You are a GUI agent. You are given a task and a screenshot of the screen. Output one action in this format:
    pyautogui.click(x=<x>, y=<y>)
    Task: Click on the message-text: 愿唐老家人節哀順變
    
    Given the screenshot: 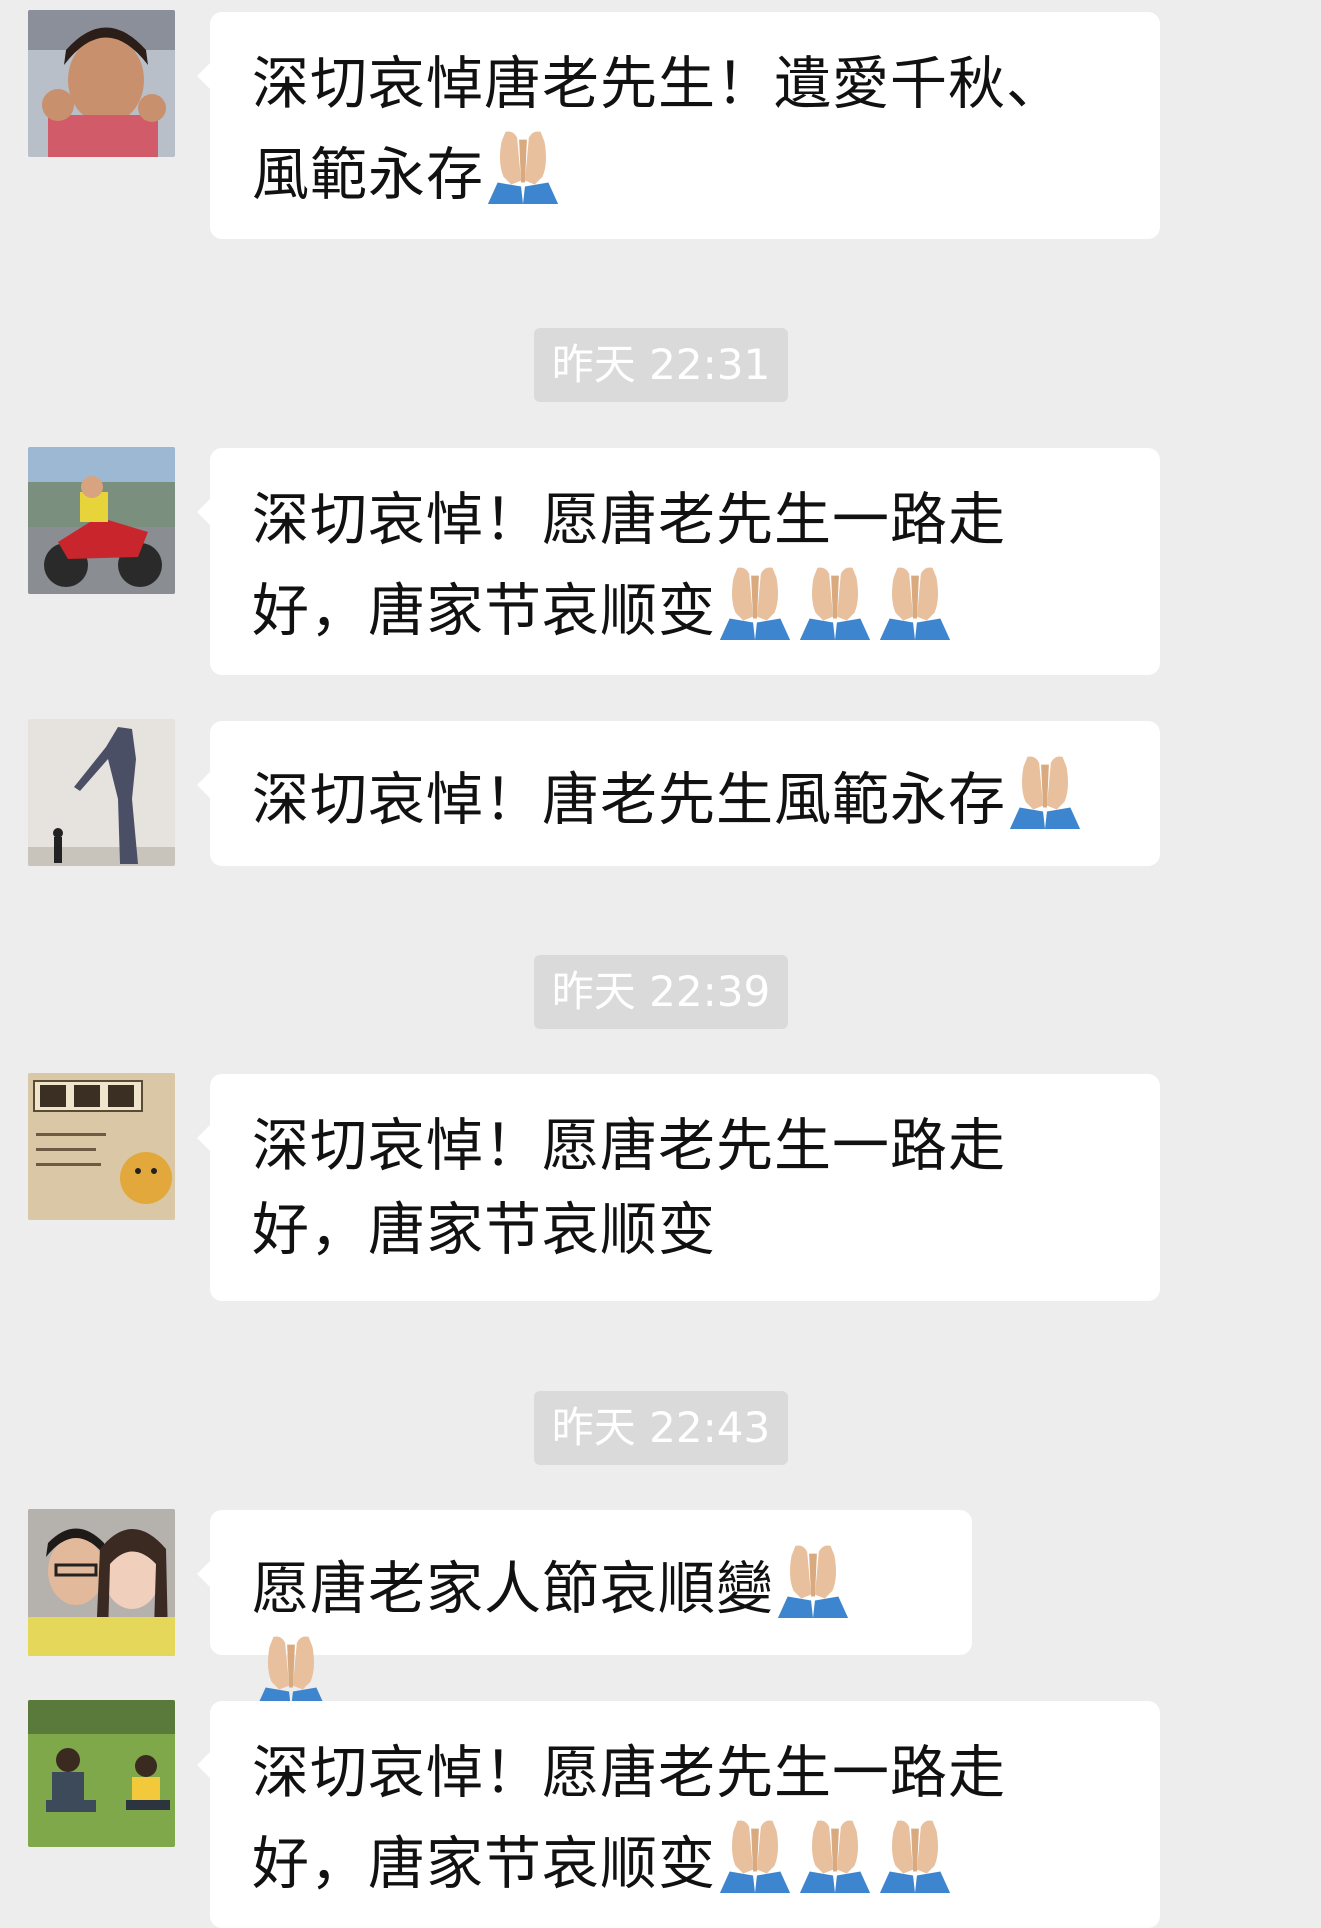 What is the action you would take?
    pyautogui.click(x=513, y=1589)
    